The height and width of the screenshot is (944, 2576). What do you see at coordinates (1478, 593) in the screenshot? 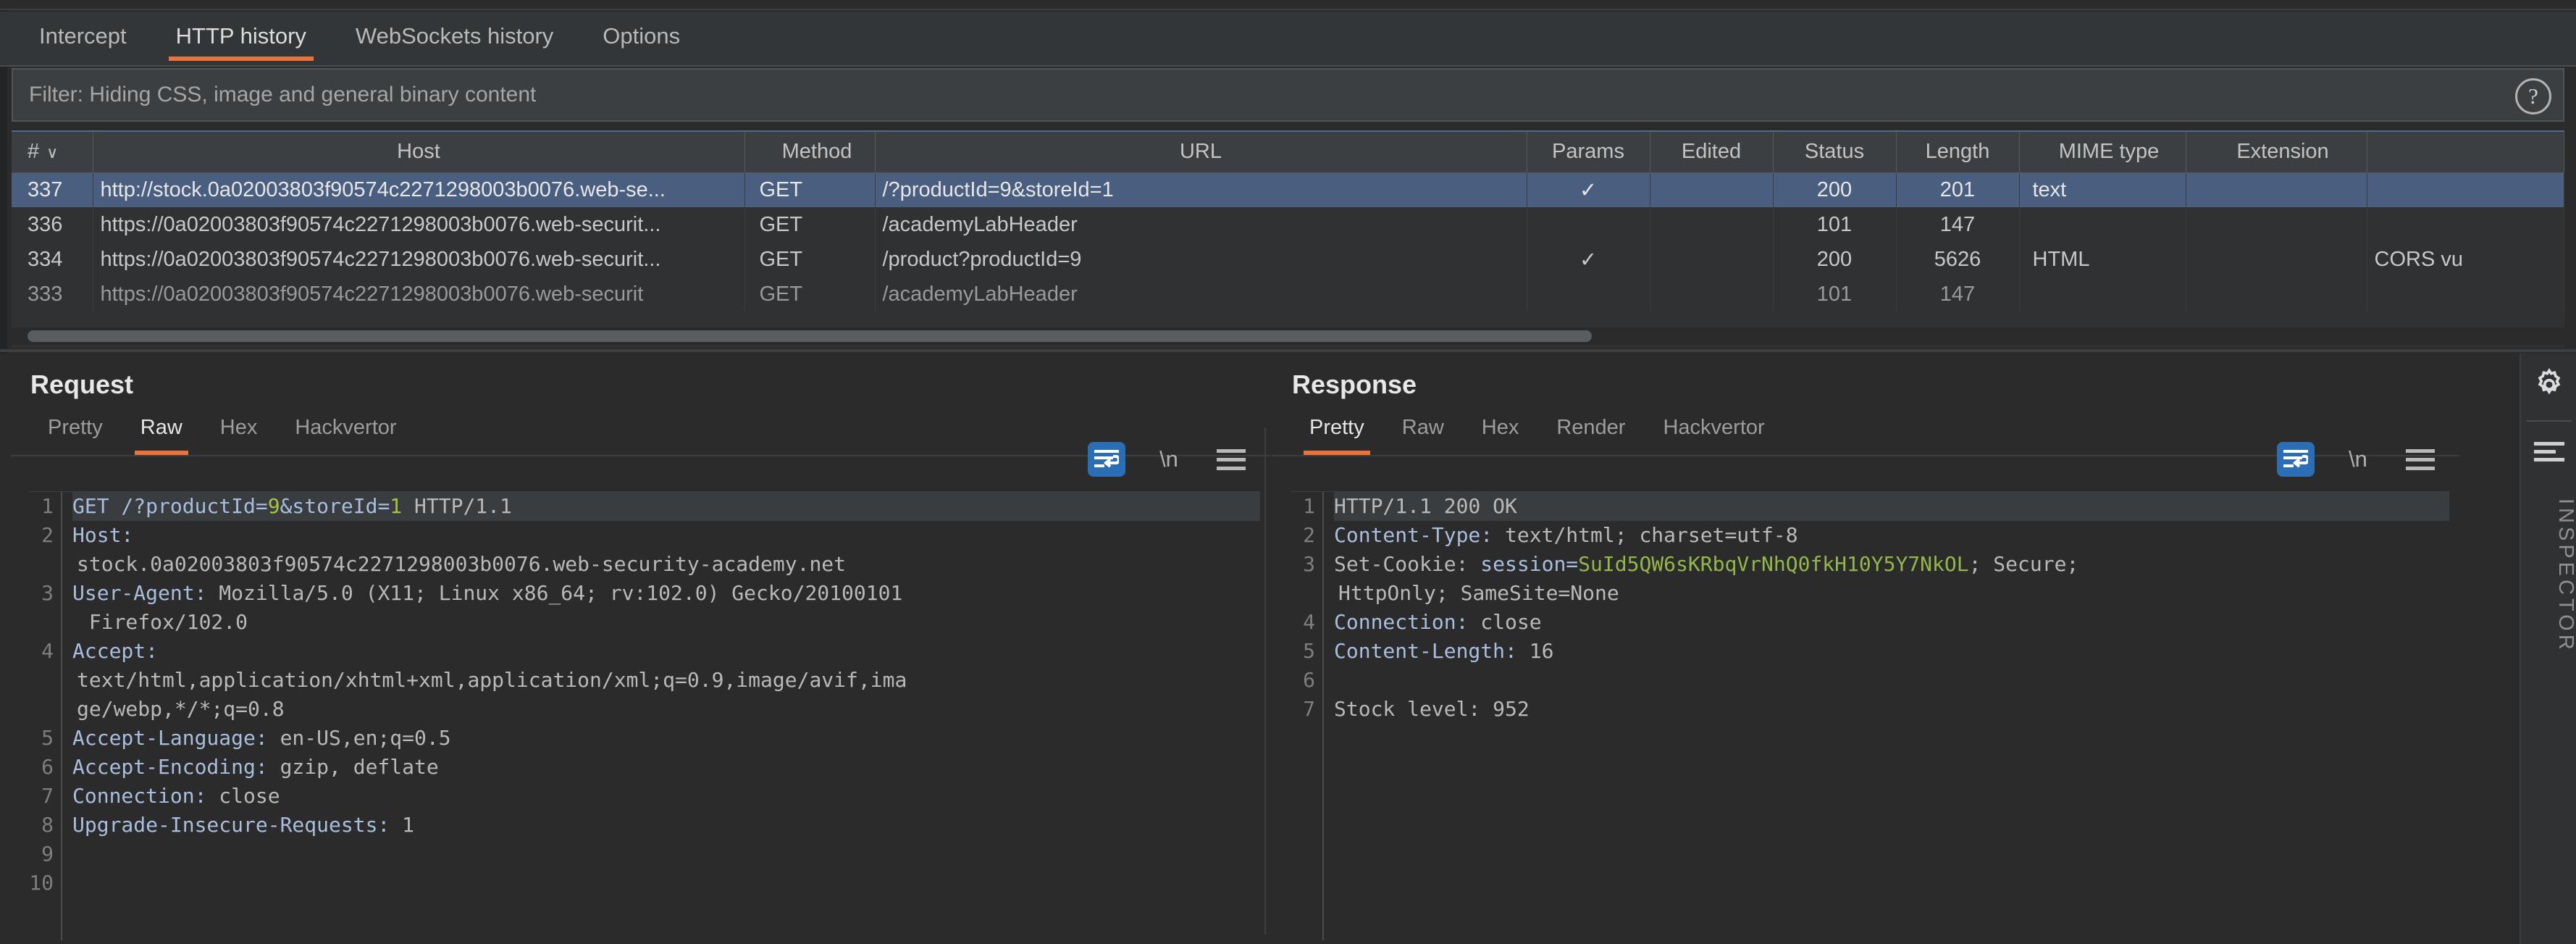
I see `code-token: HttpOnly; SameSite=None` at bounding box center [1478, 593].